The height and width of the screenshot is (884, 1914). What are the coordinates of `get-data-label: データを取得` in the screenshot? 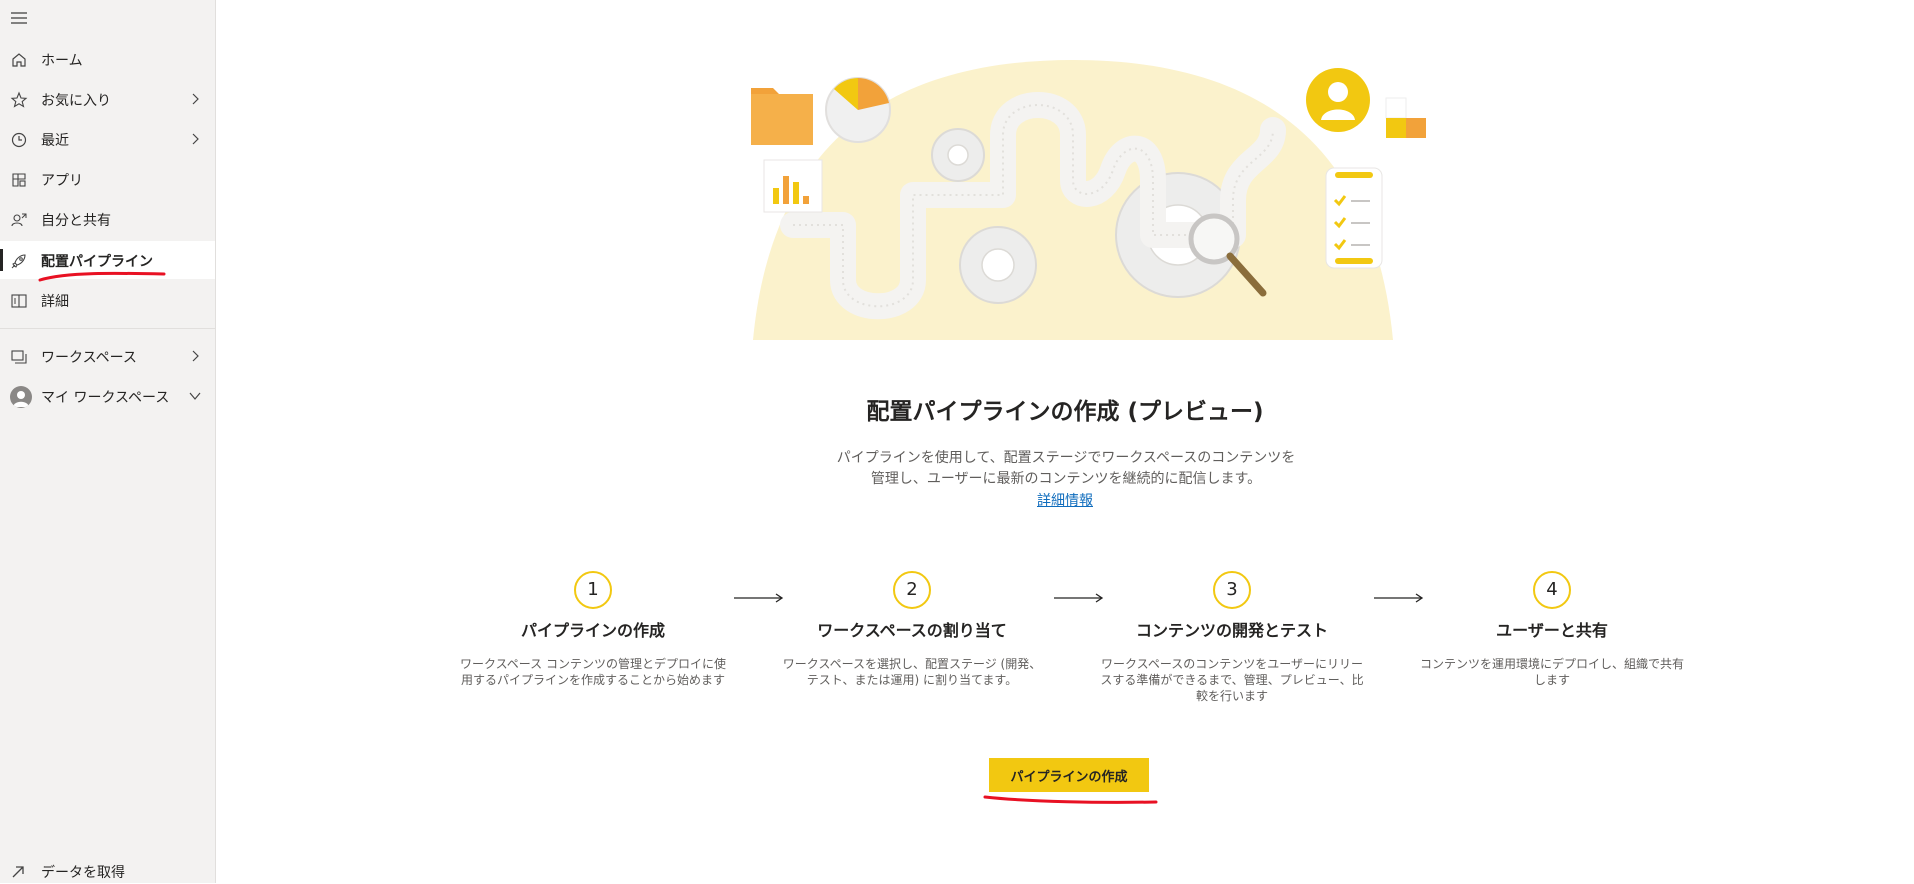 It's located at (83, 873).